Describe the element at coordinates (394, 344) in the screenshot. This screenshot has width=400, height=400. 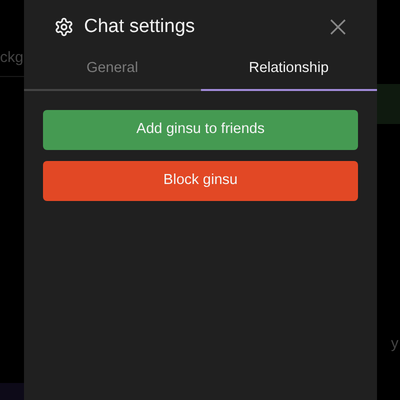
I see `background-text: y` at that location.